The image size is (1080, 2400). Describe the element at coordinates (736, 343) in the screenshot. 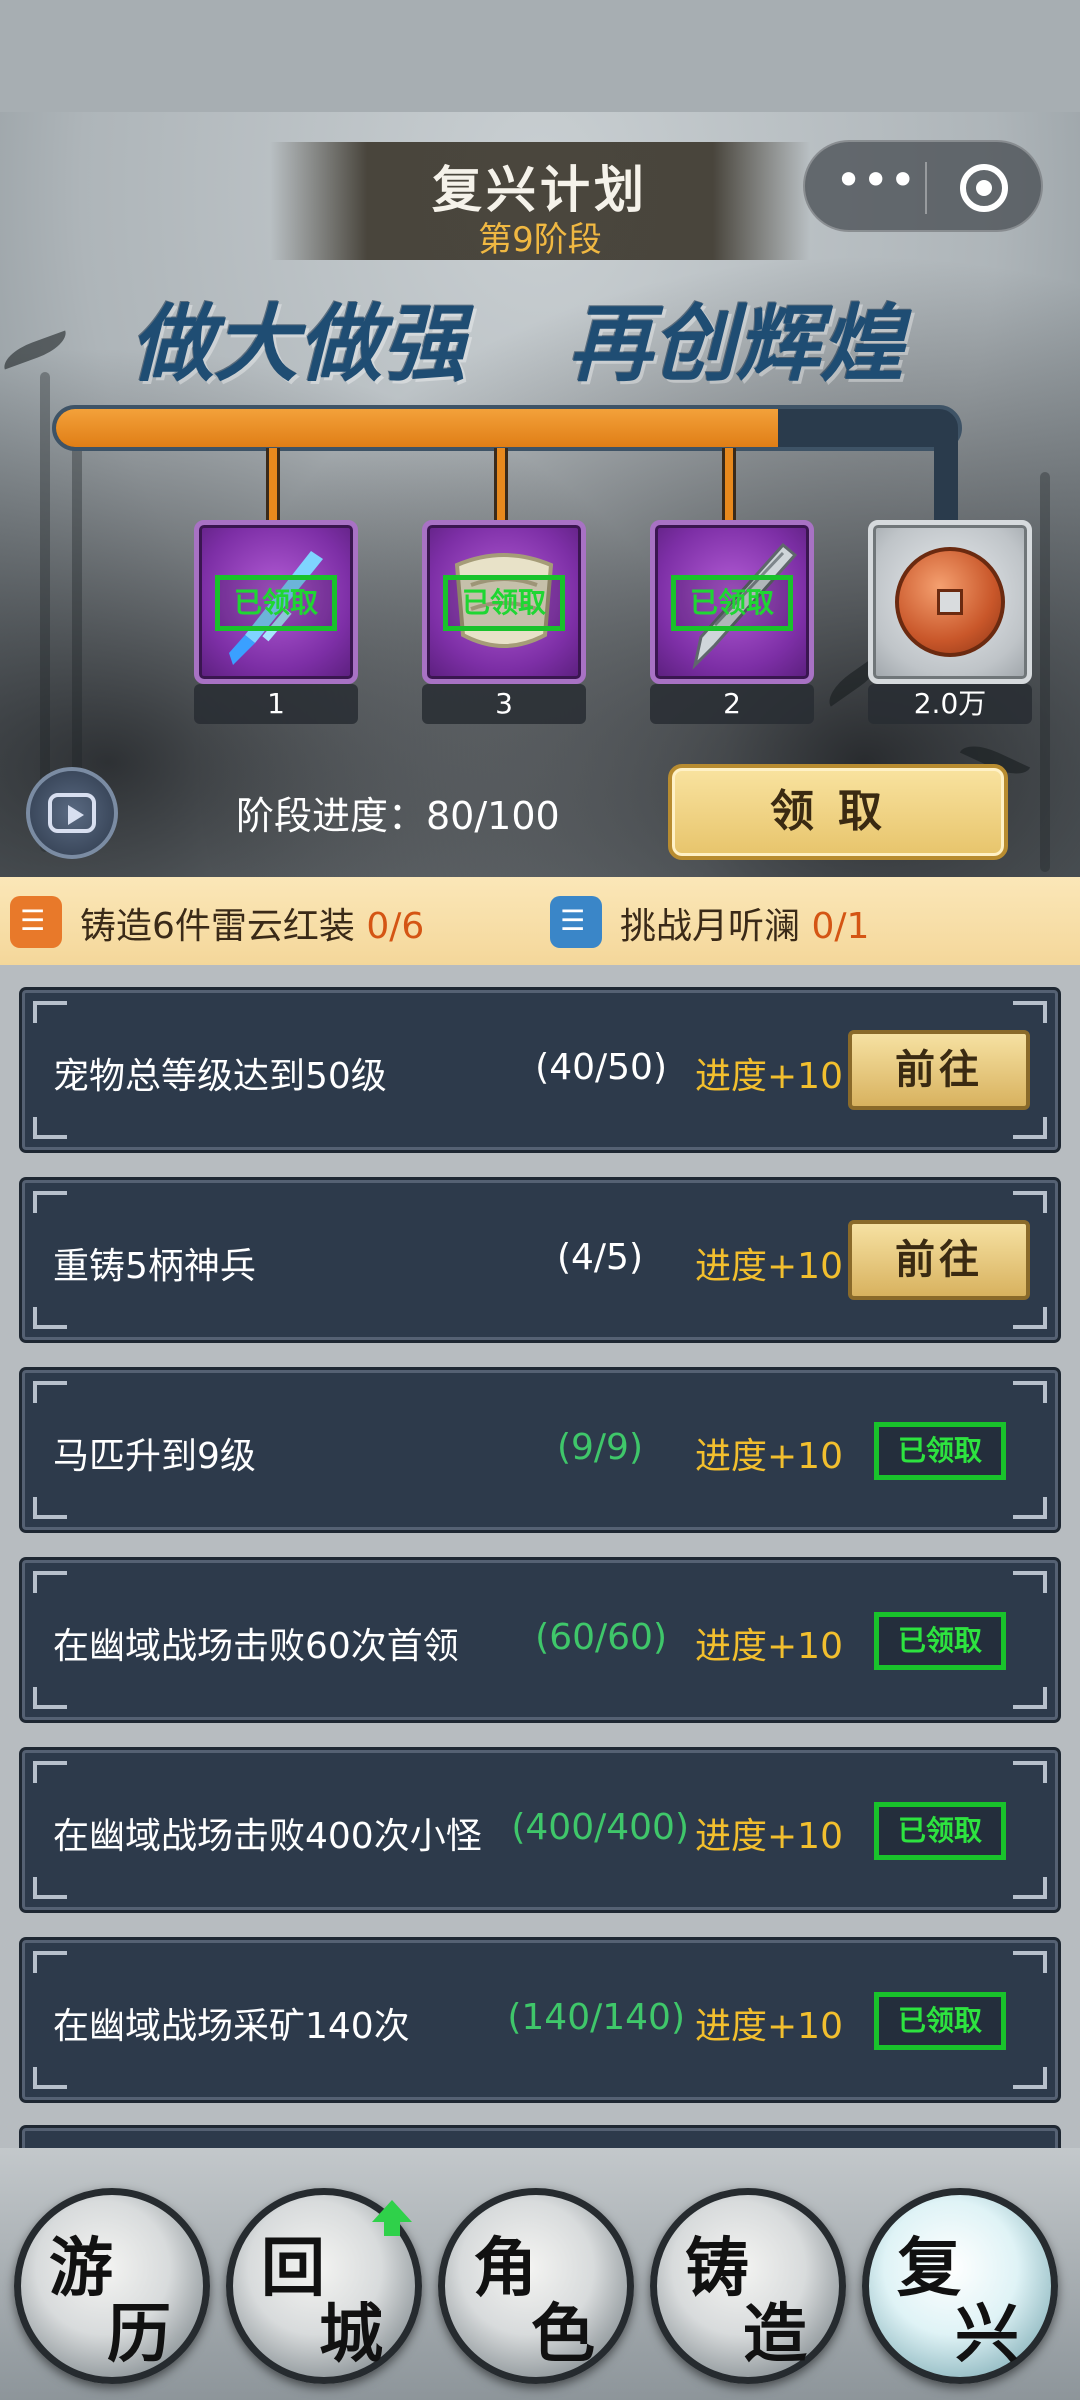

I see `slogan-right: 再创辉煌` at that location.